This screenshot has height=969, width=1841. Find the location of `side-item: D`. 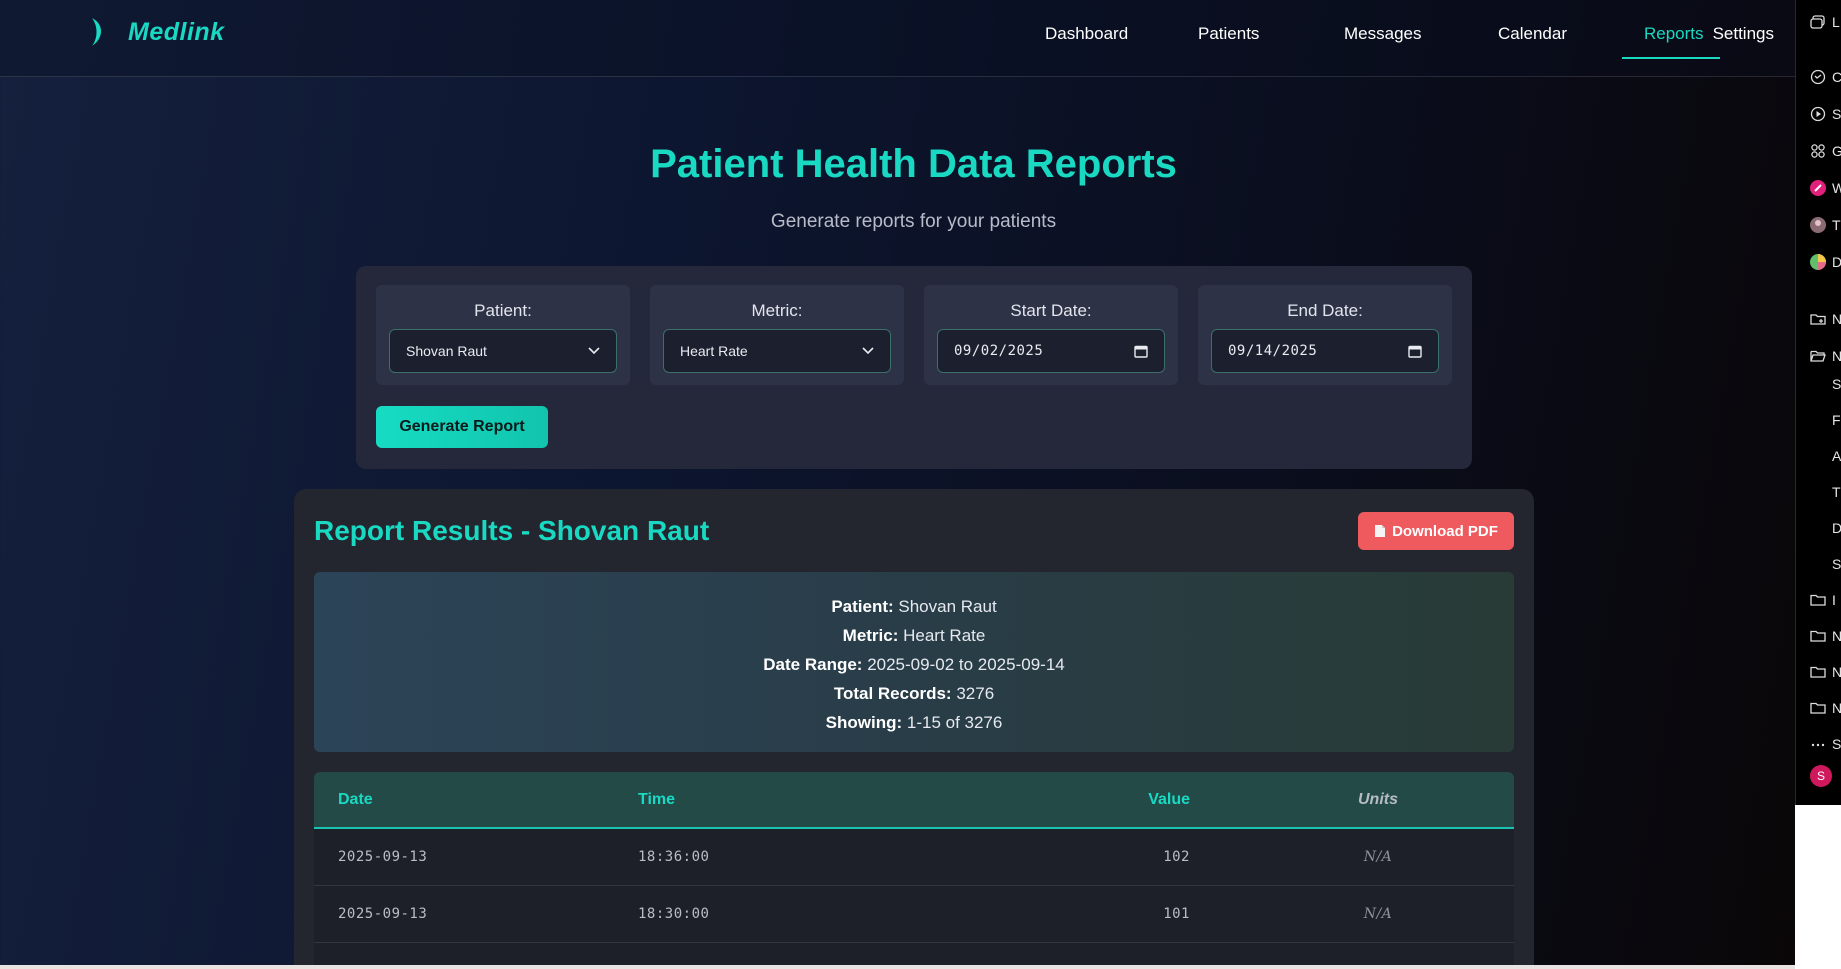

side-item: D is located at coordinates (1825, 262).